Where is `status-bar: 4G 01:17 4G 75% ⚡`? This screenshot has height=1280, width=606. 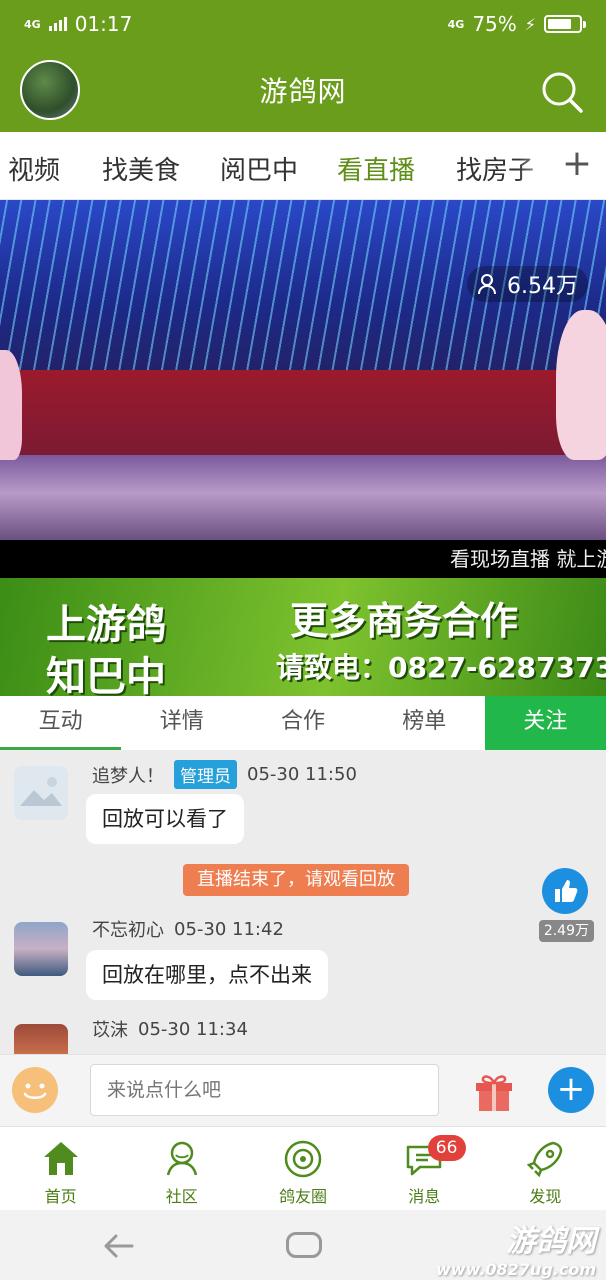
status-bar: 4G 01:17 4G 75% ⚡ is located at coordinates (303, 24).